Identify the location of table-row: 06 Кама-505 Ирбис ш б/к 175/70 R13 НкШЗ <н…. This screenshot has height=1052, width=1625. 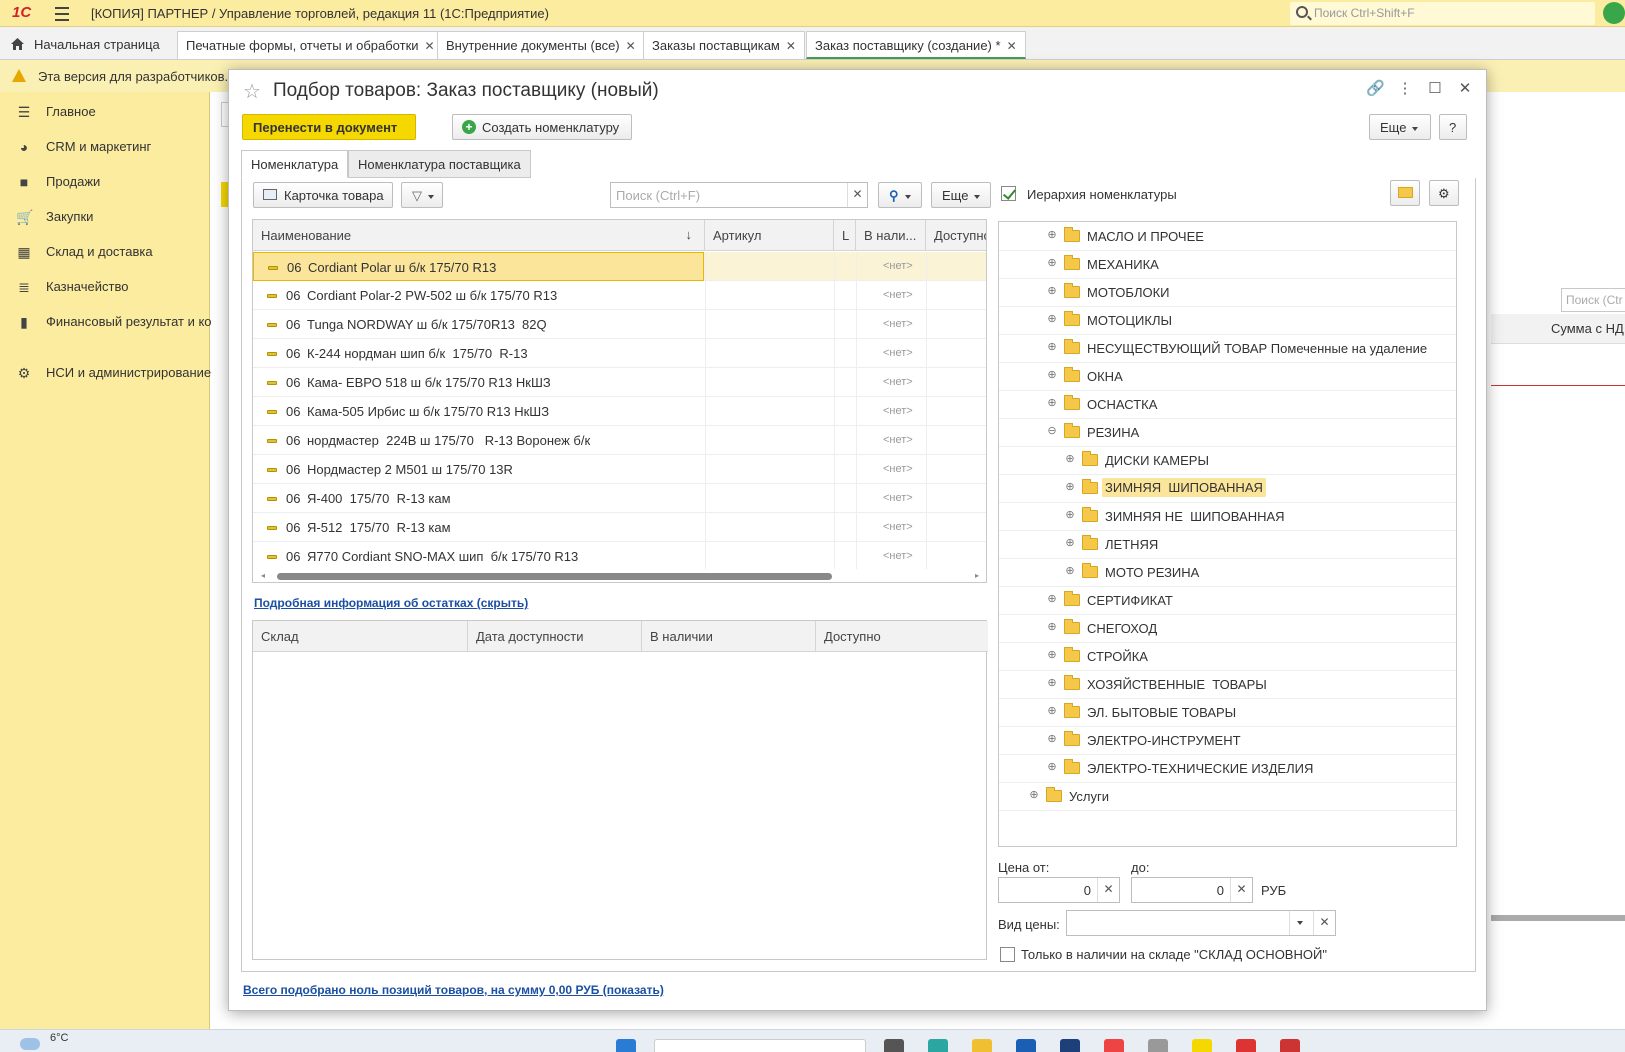
(619, 411).